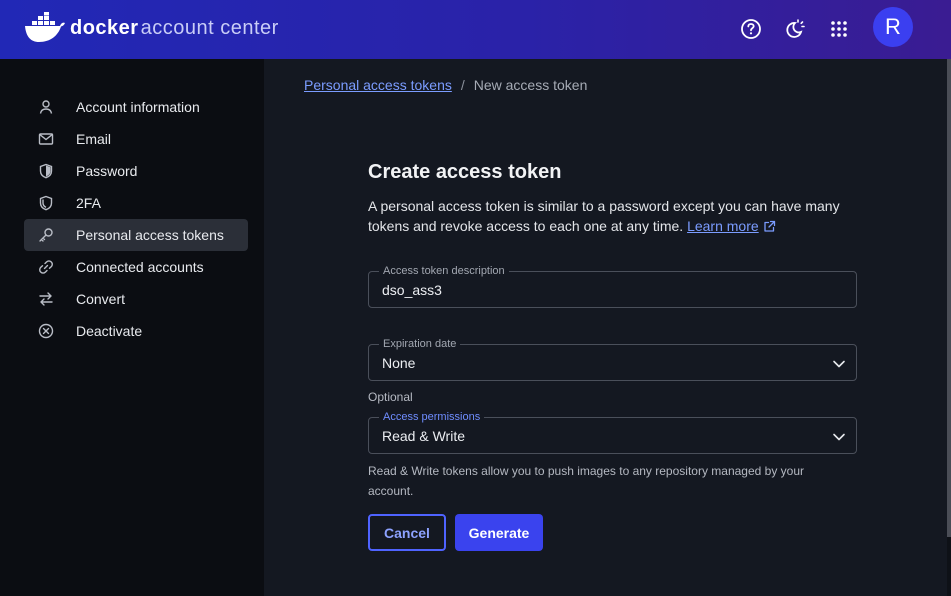 Image resolution: width=951 pixels, height=596 pixels. What do you see at coordinates (612, 359) in the screenshot?
I see `expiration-date-select: Expiration date None` at bounding box center [612, 359].